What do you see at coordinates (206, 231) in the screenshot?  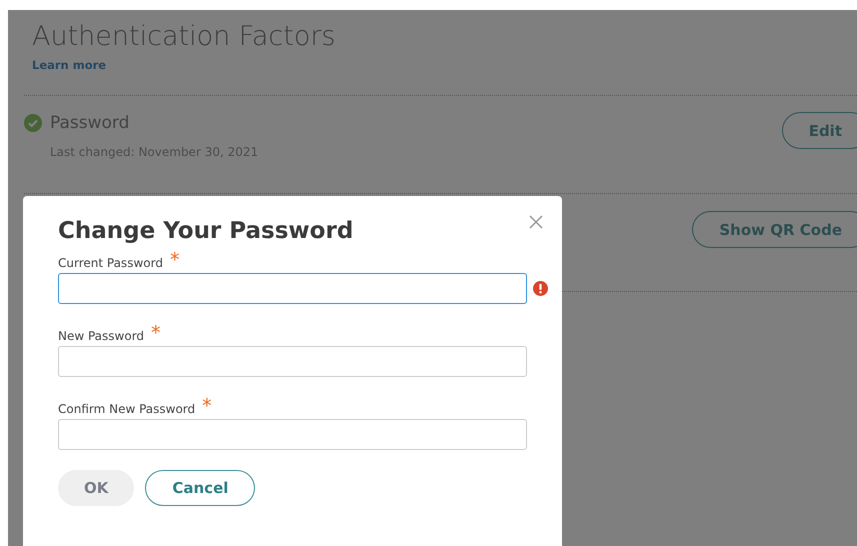 I see `dialog-title: Change Your Password` at bounding box center [206, 231].